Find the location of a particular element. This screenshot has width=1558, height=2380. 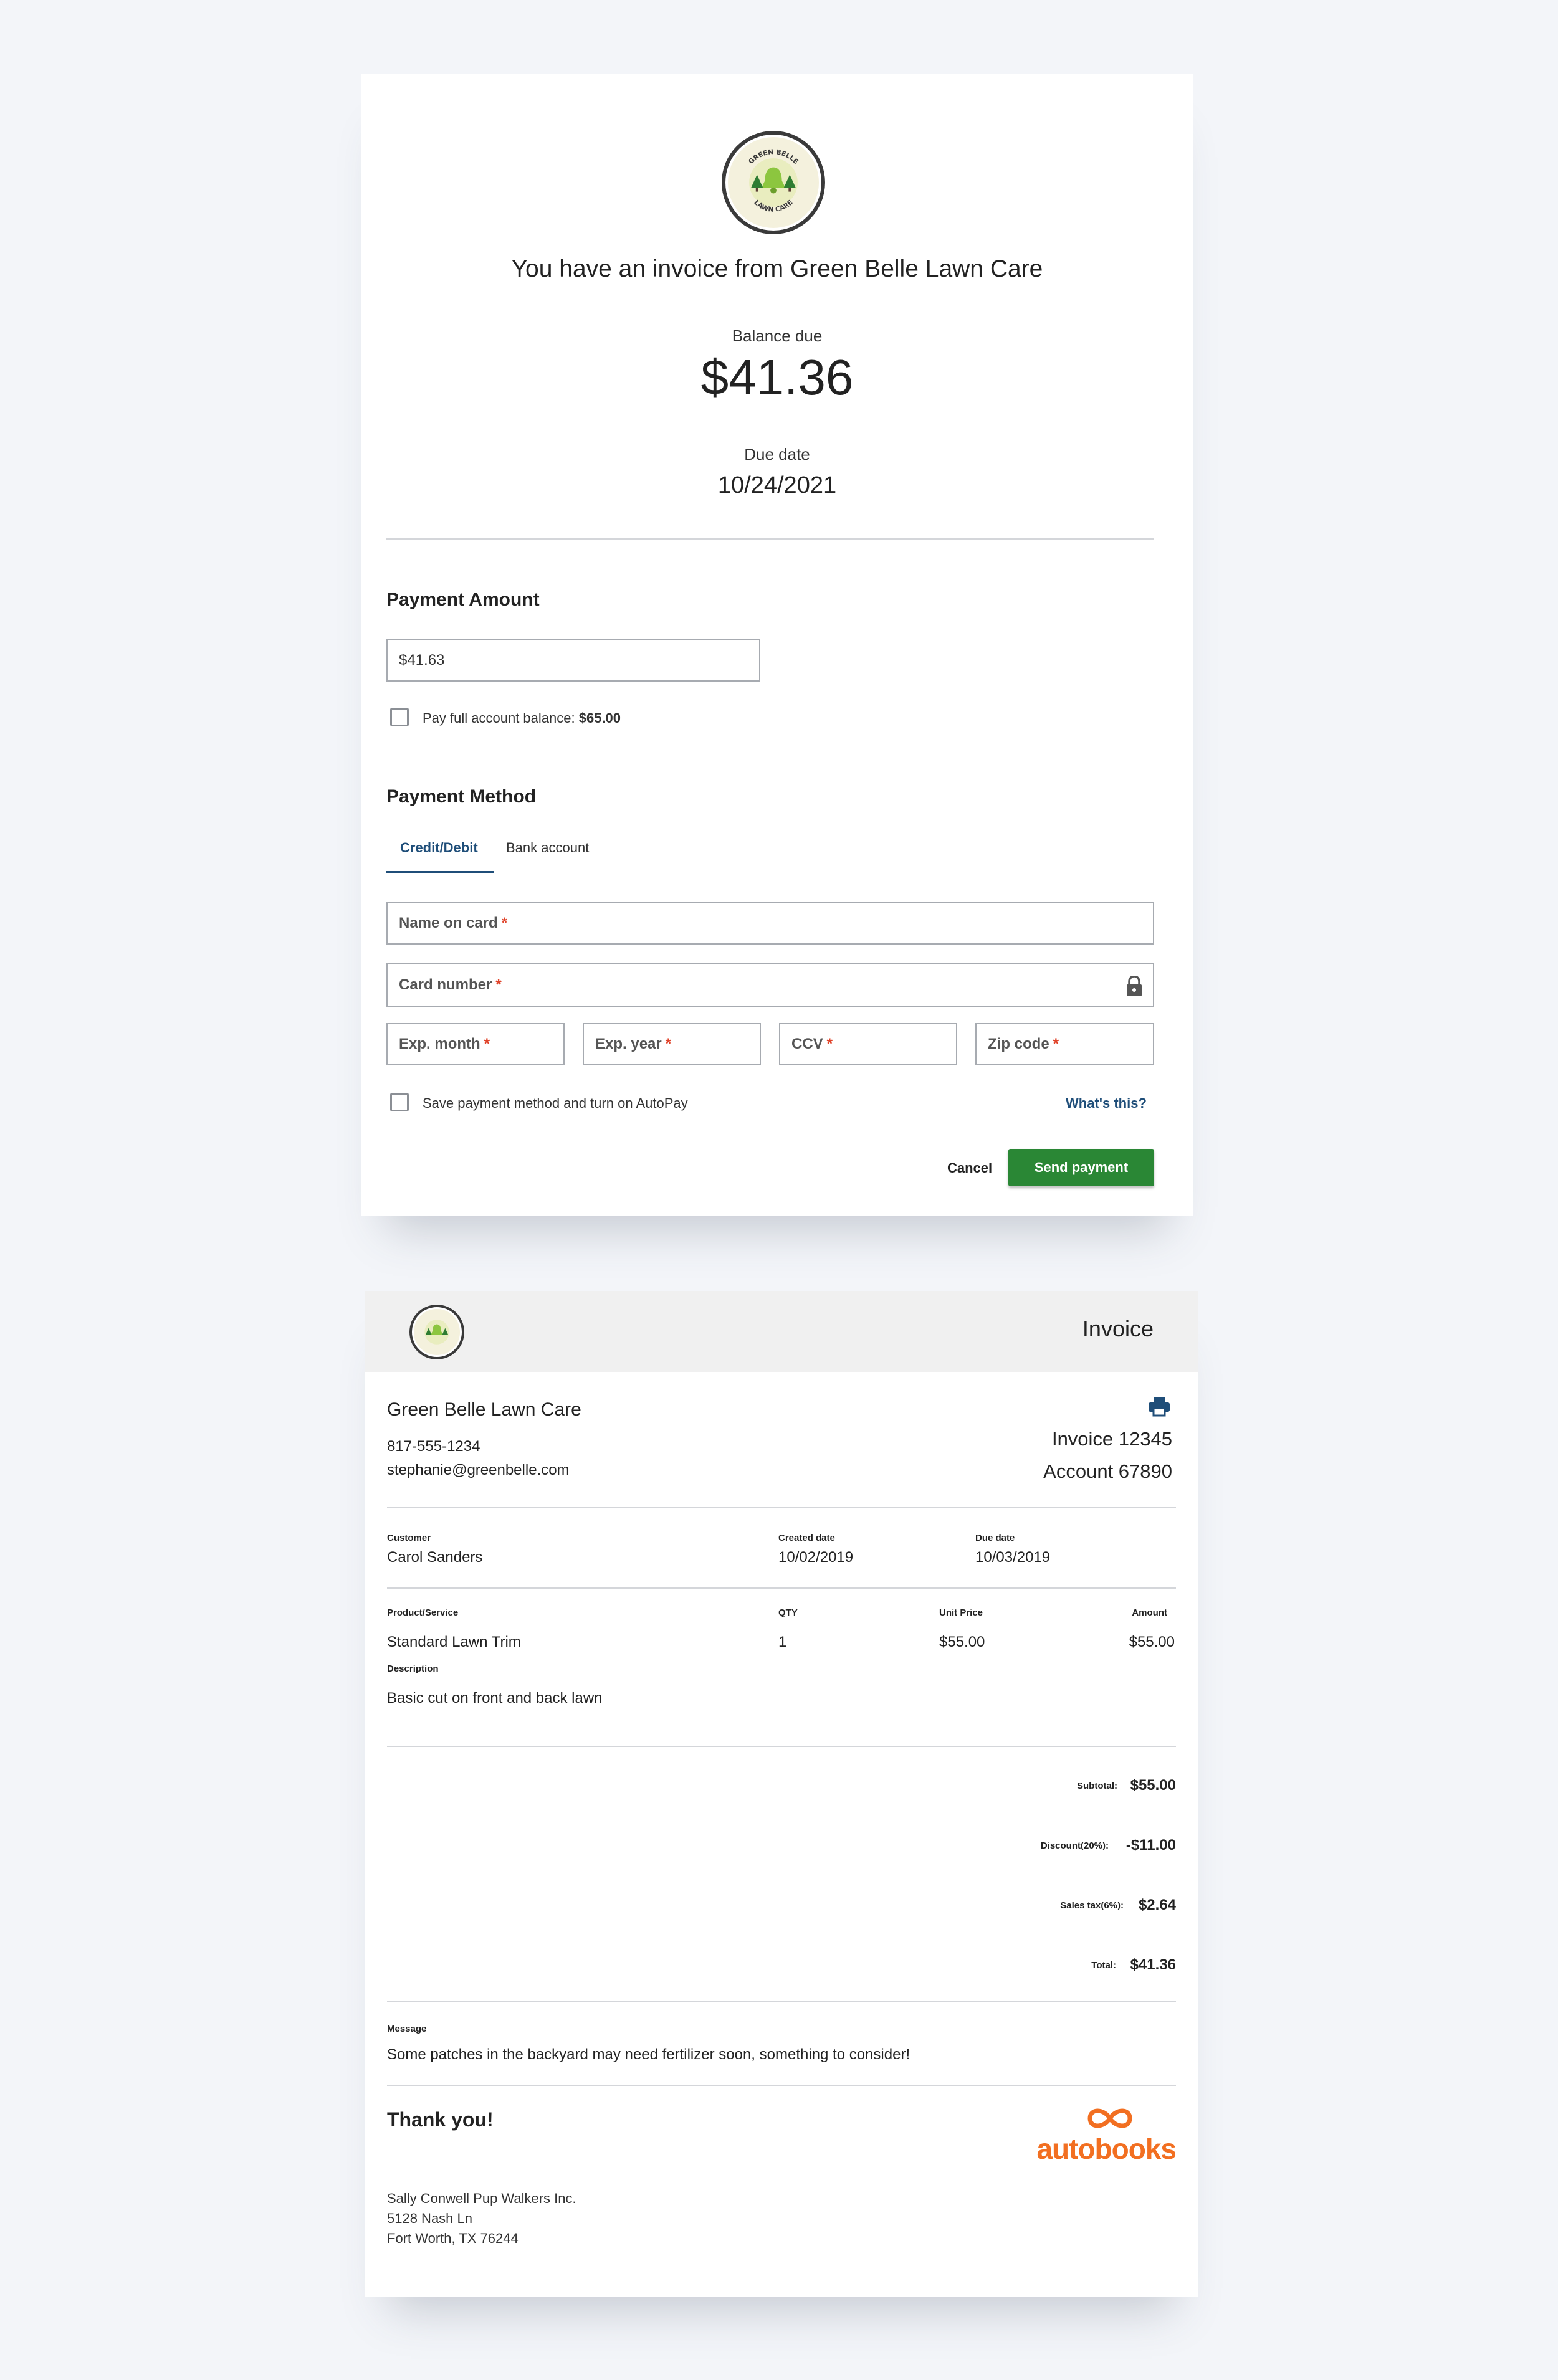

bell-logo-icon: GREEN BELLE LAWN CARE is located at coordinates (773, 181).